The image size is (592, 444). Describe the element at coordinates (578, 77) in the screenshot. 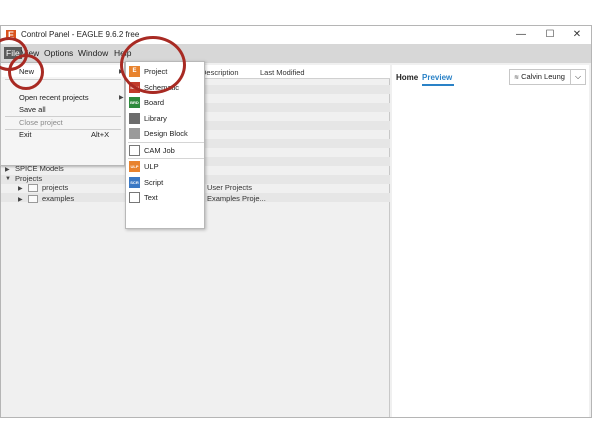

I see `chevron-down-icon: ⌵` at that location.